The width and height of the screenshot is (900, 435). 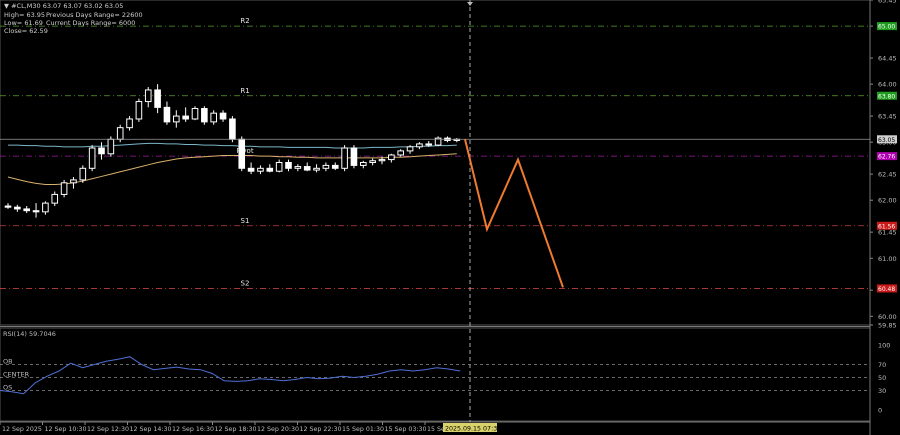 I want to click on time-axis-label: 12 Sep 2025, so click(x=22, y=429).